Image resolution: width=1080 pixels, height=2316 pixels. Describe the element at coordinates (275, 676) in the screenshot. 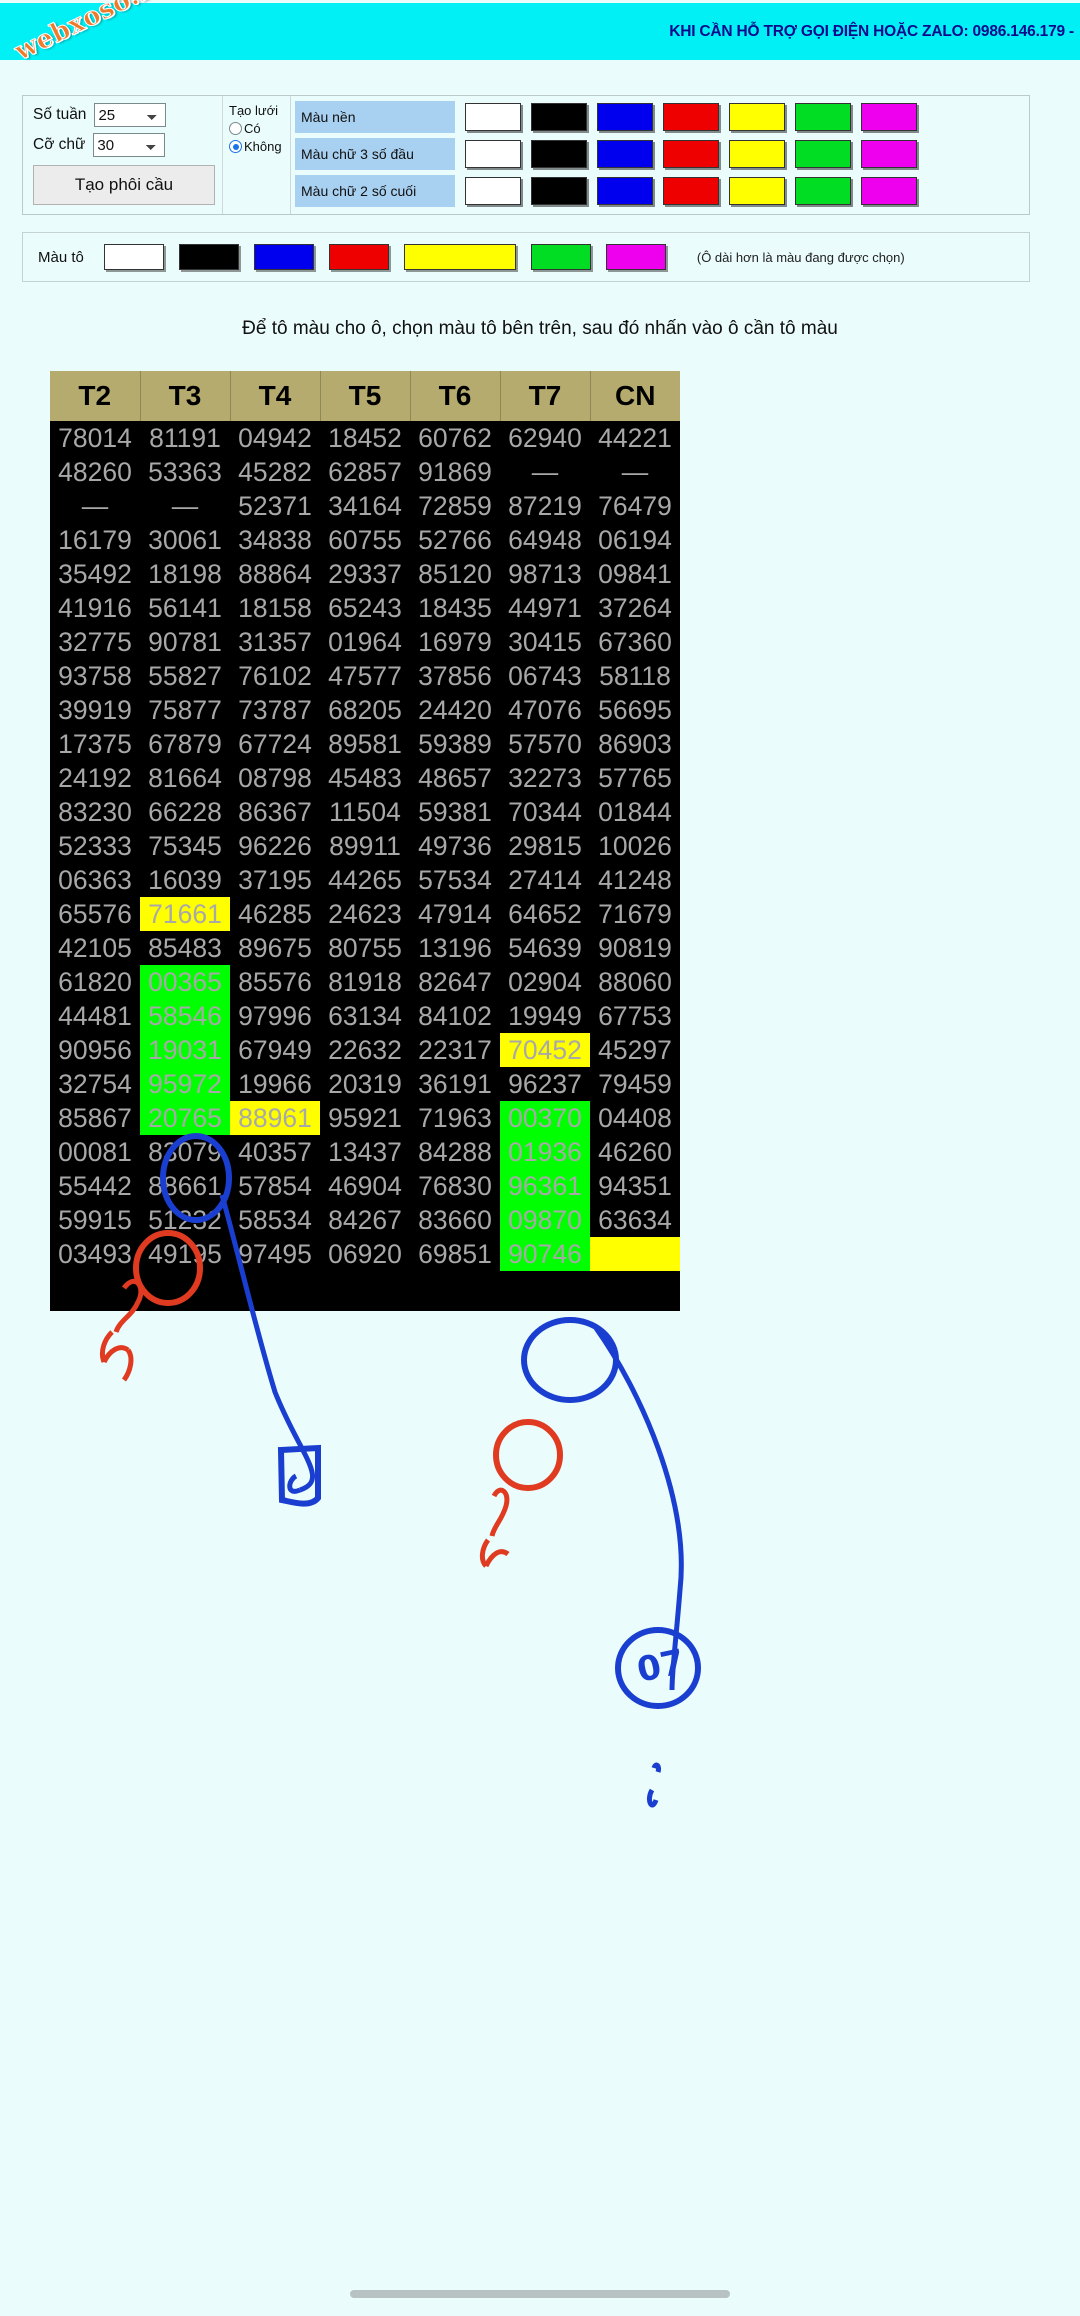

I see `grid-cell: 76102` at that location.